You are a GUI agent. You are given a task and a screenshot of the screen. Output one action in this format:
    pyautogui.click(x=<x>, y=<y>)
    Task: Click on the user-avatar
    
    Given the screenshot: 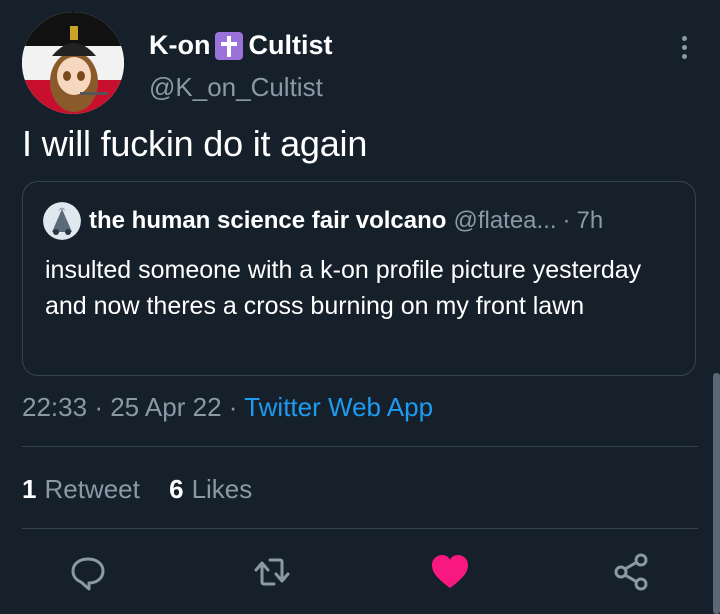 What is the action you would take?
    pyautogui.click(x=73, y=63)
    